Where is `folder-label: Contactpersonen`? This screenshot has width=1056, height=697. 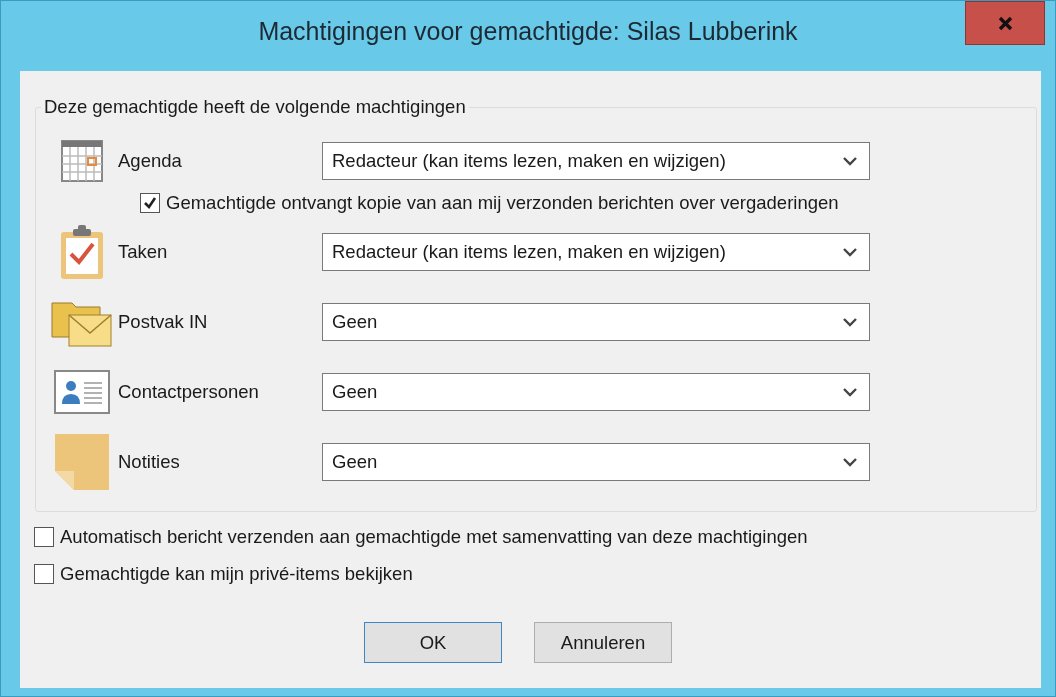
folder-label: Contactpersonen is located at coordinates (189, 392).